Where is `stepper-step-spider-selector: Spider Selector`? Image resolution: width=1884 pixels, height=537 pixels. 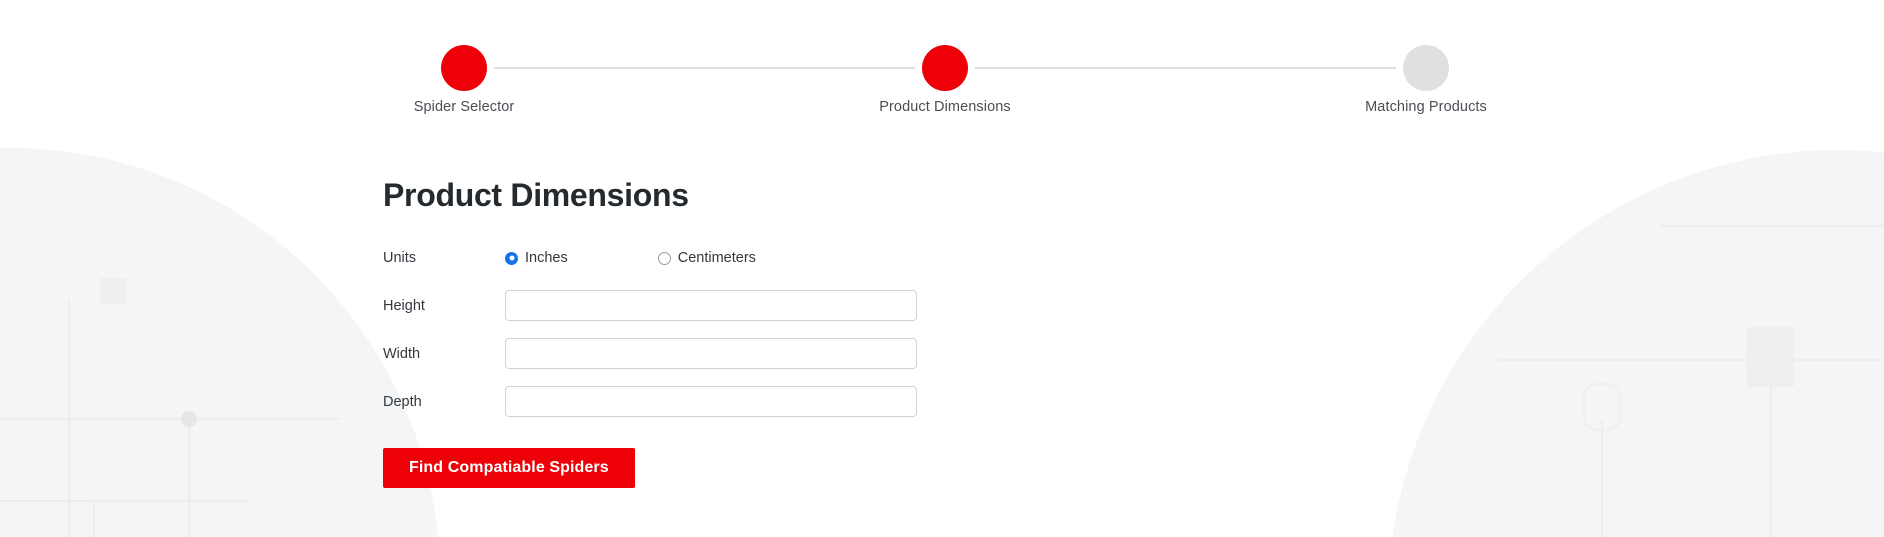
stepper-step-spider-selector: Spider Selector is located at coordinates (464, 80).